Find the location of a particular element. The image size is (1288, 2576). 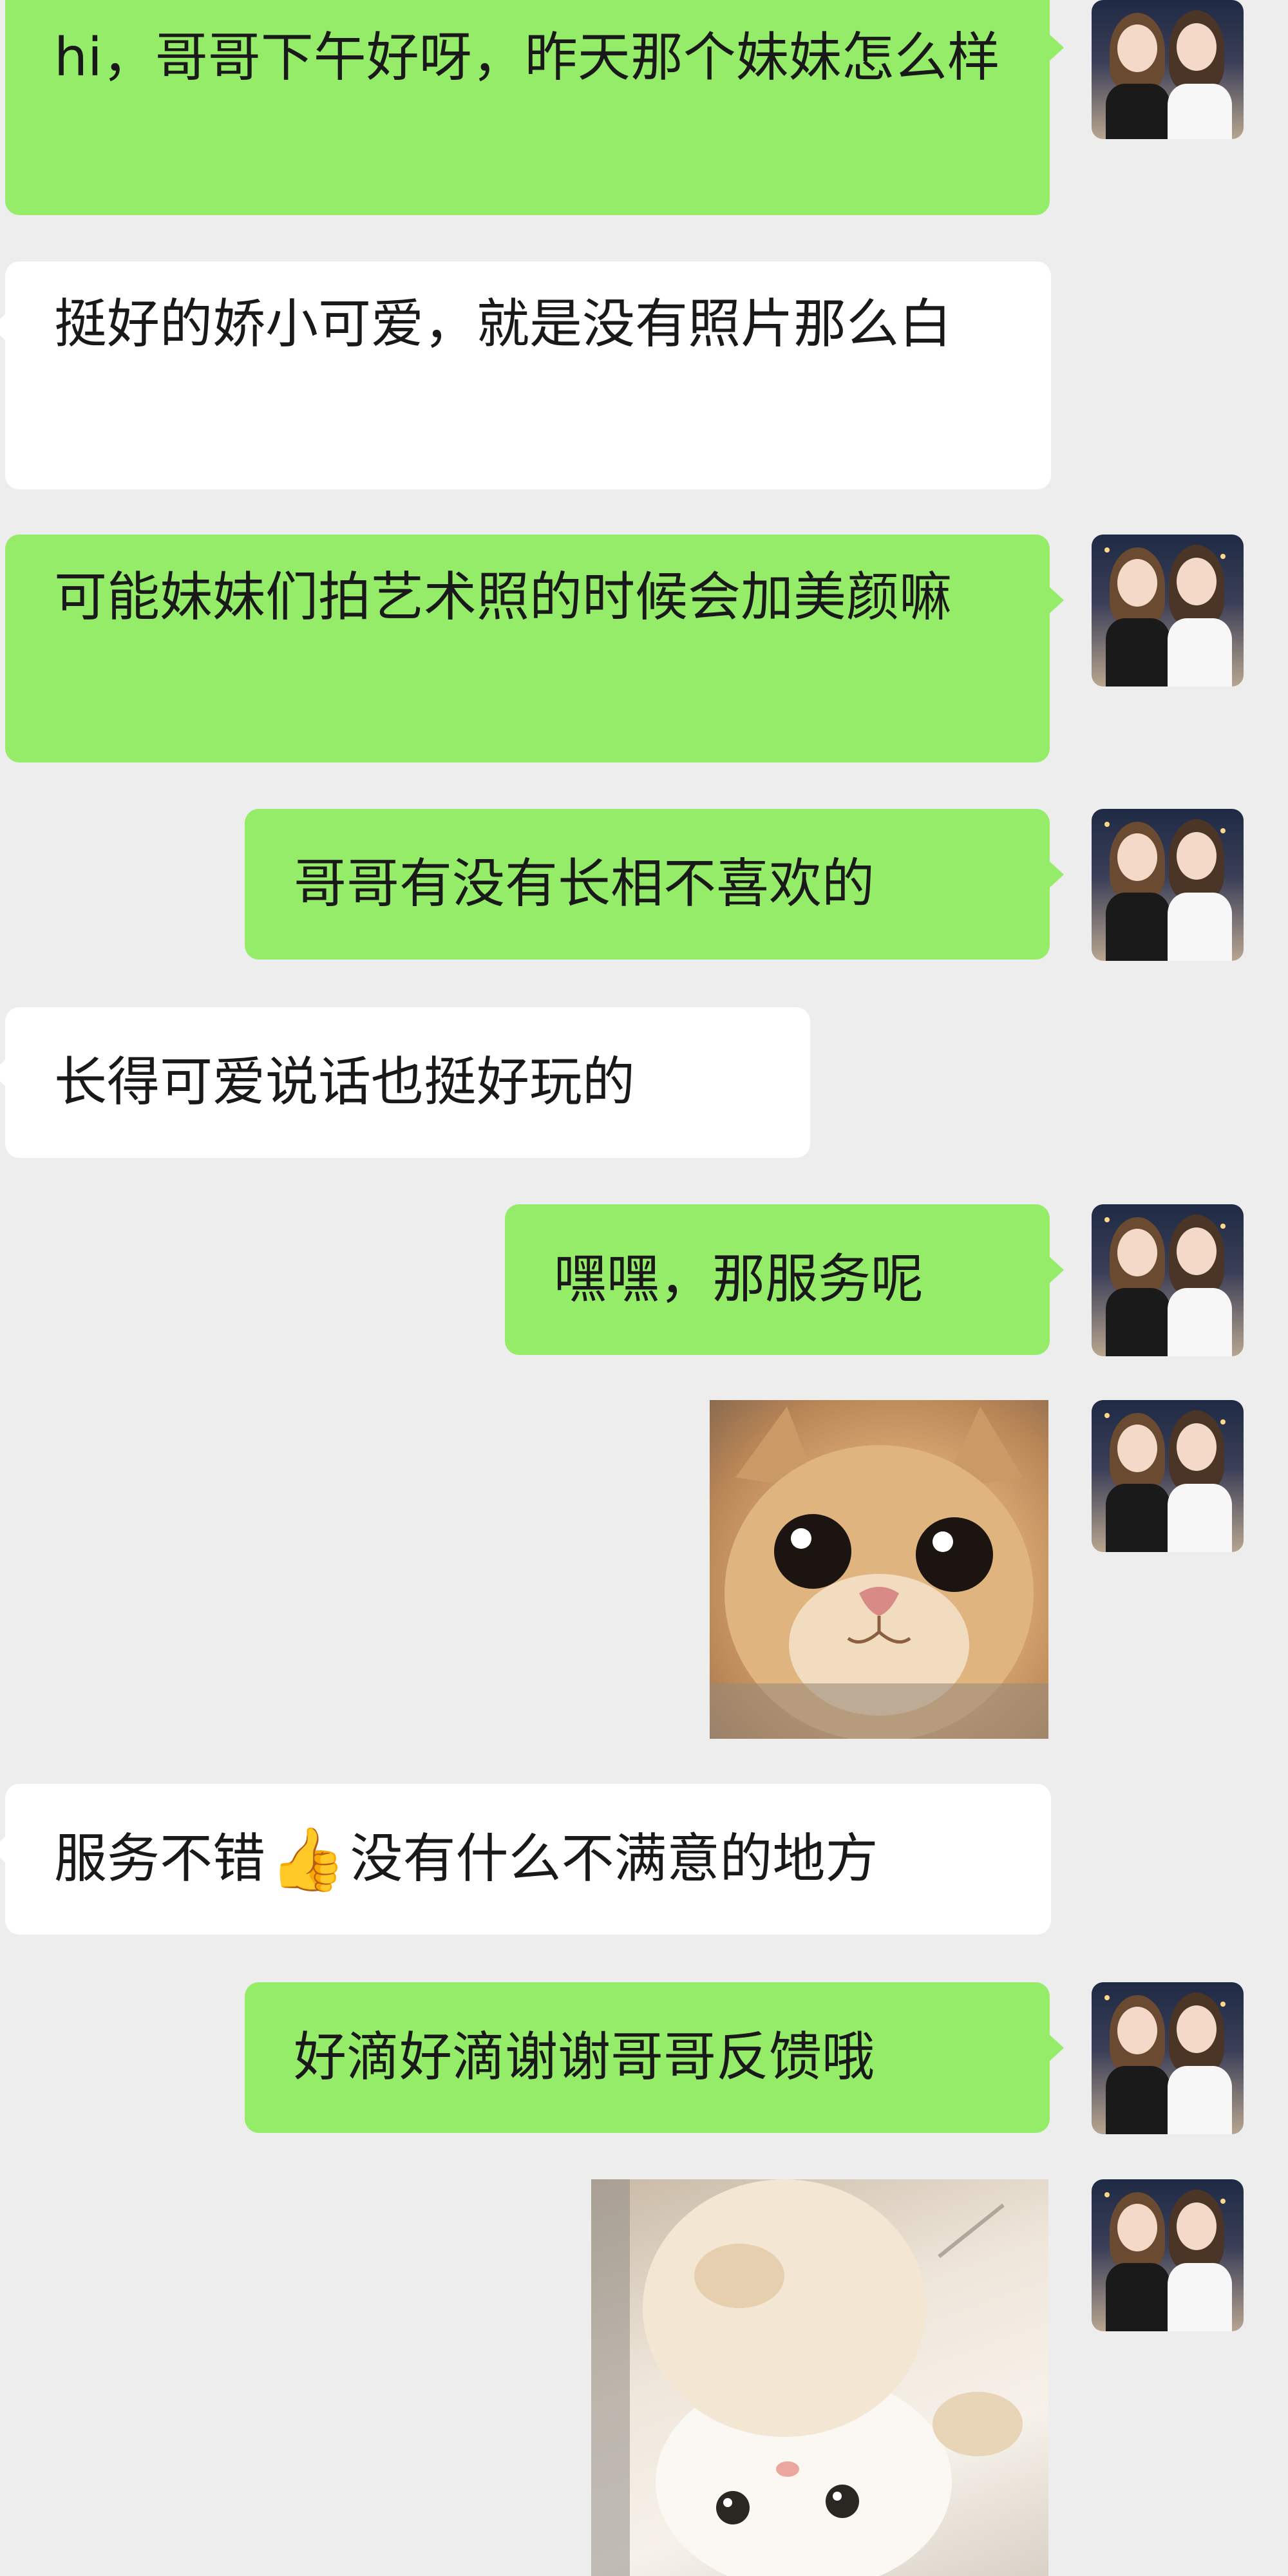

kitten-face-icon is located at coordinates (879, 1572).